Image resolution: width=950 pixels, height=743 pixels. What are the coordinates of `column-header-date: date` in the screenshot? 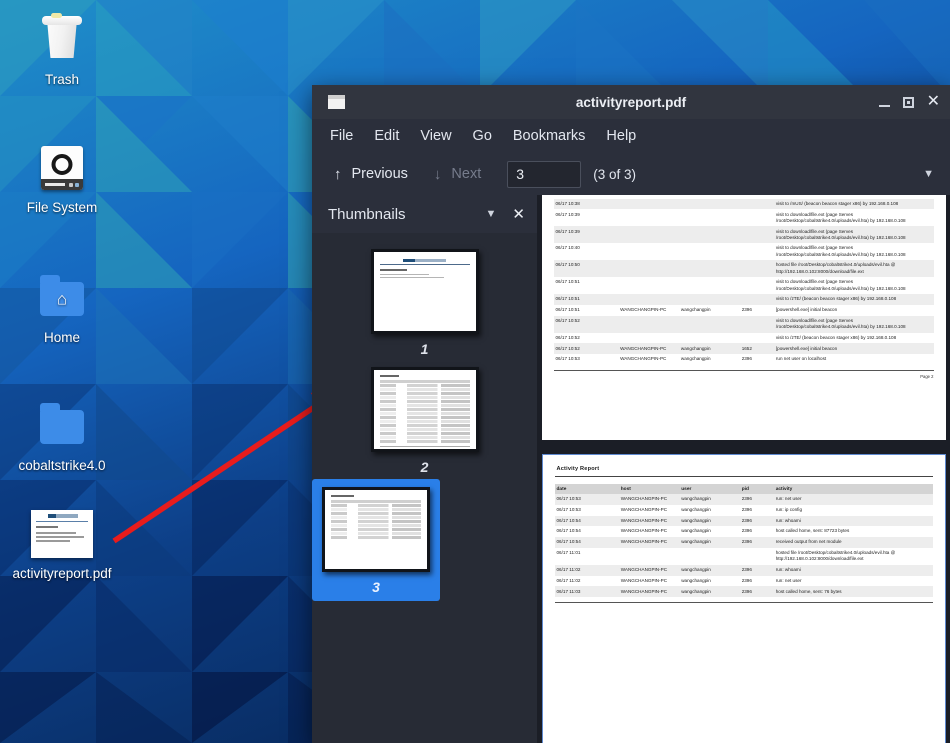 It's located at (586, 489).